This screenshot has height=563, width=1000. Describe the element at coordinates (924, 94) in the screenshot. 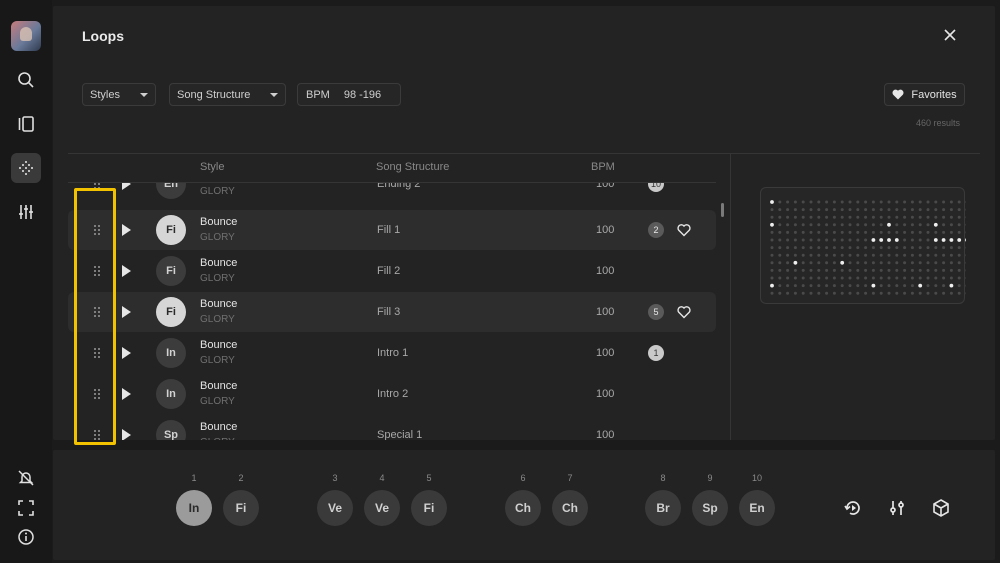

I see `favorites-button: Favorites` at that location.